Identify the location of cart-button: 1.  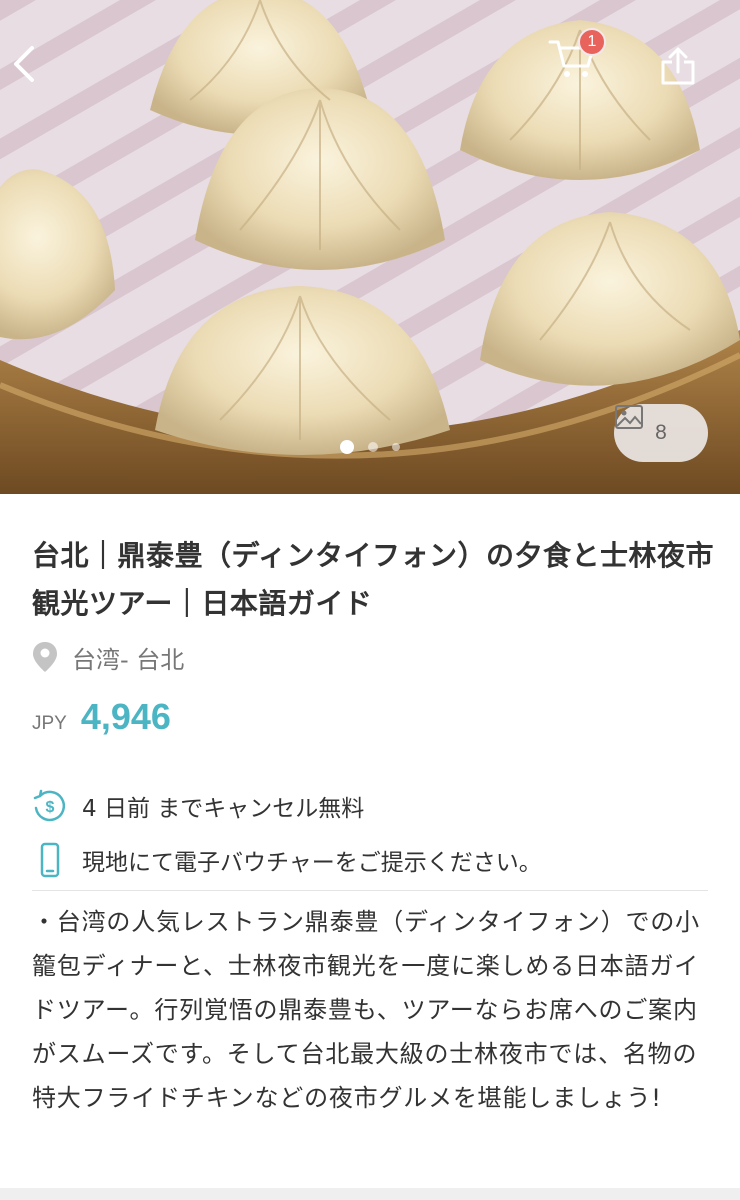
(578, 62).